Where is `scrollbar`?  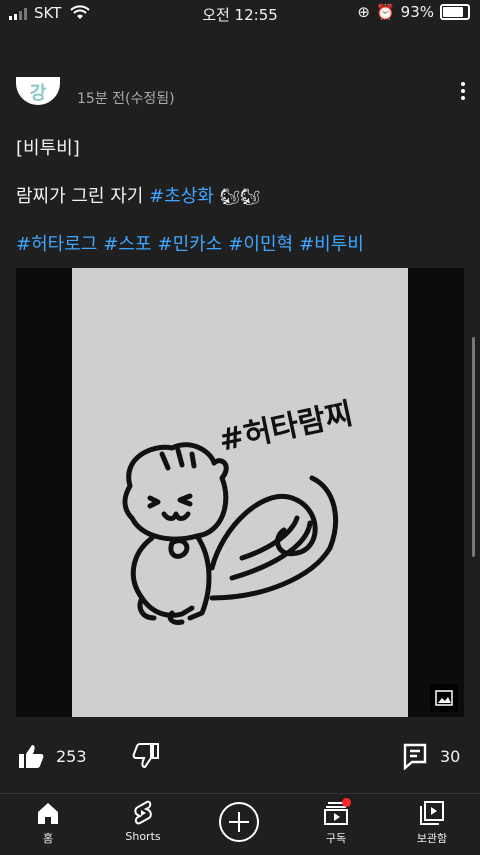 scrollbar is located at coordinates (473, 447).